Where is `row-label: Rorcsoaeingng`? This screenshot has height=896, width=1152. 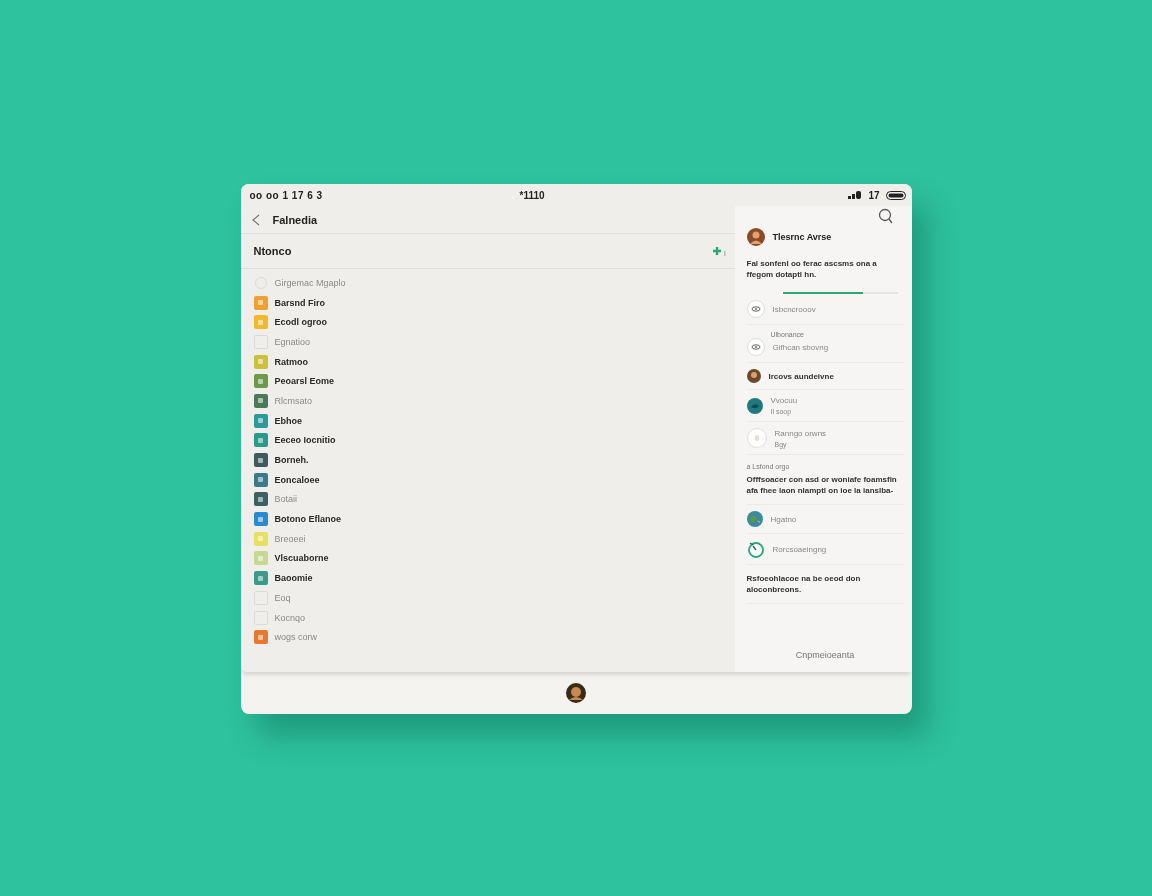 row-label: Rorcsoaeingng is located at coordinates (799, 549).